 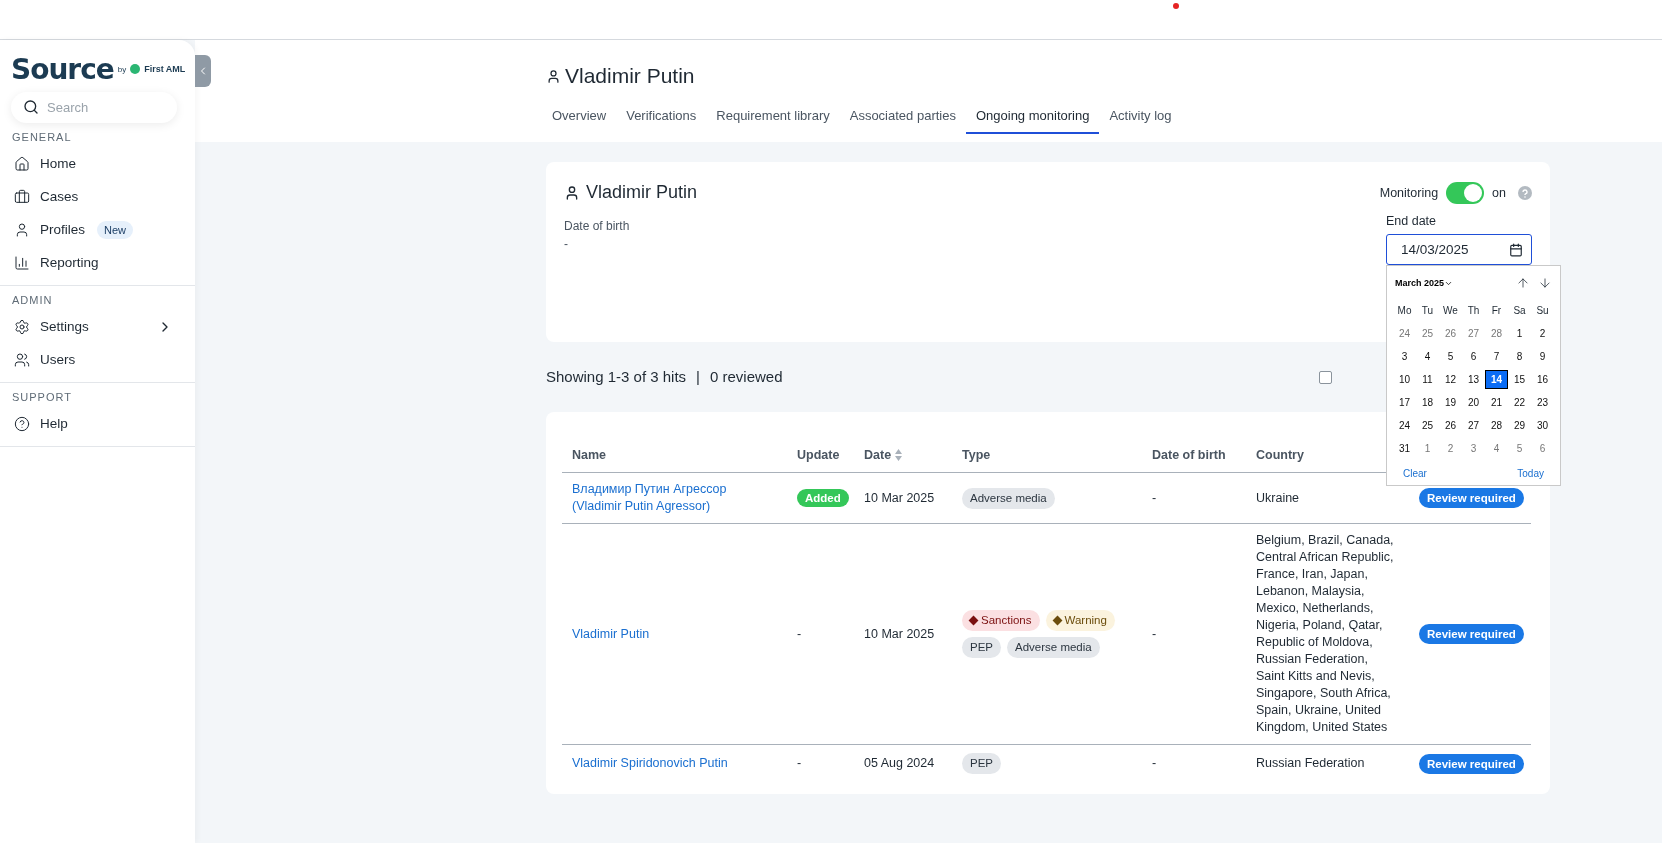 I want to click on monitoring-toggle, so click(x=1465, y=193).